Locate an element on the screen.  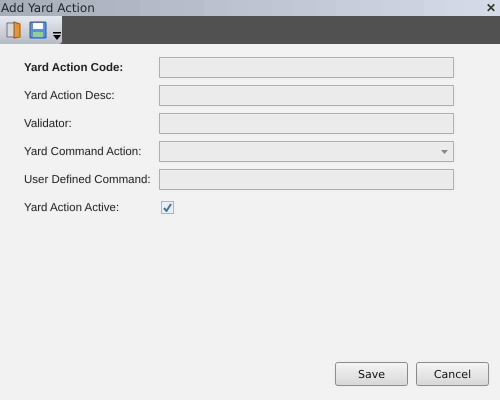
field-label: User Defined Command: is located at coordinates (88, 180).